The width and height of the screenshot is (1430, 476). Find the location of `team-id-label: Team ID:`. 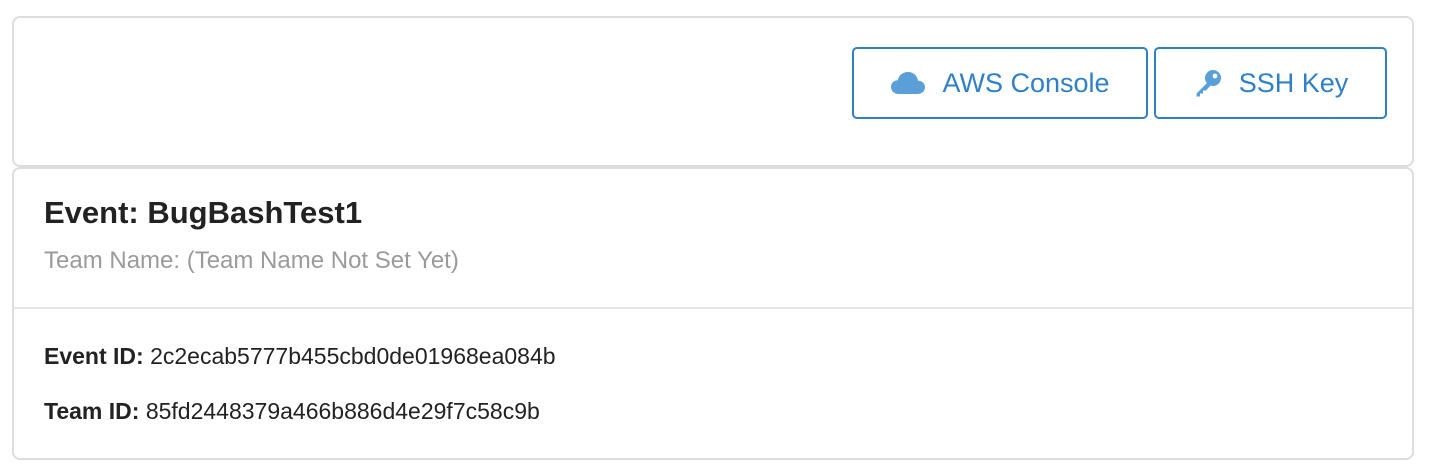

team-id-label: Team ID: is located at coordinates (92, 411).